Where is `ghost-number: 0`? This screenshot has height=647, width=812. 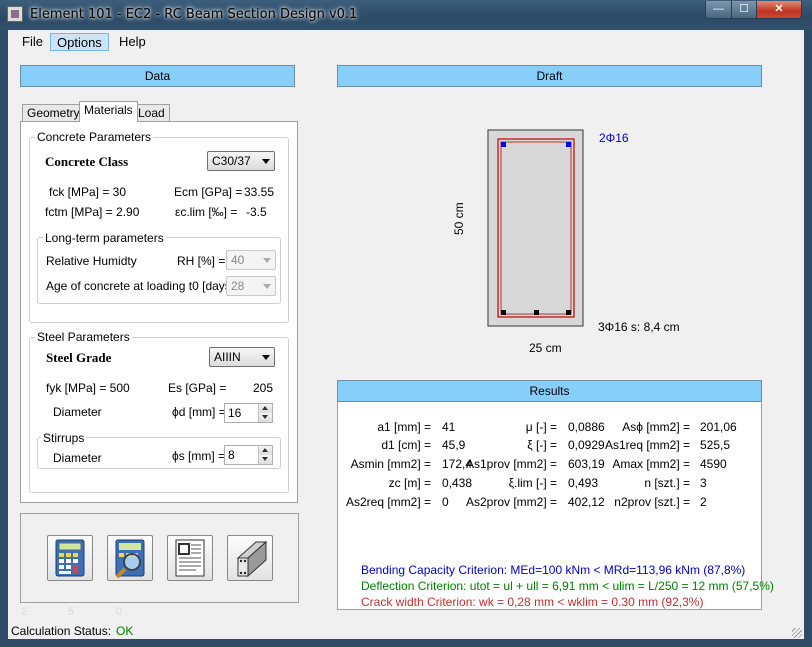 ghost-number: 0 is located at coordinates (119, 612).